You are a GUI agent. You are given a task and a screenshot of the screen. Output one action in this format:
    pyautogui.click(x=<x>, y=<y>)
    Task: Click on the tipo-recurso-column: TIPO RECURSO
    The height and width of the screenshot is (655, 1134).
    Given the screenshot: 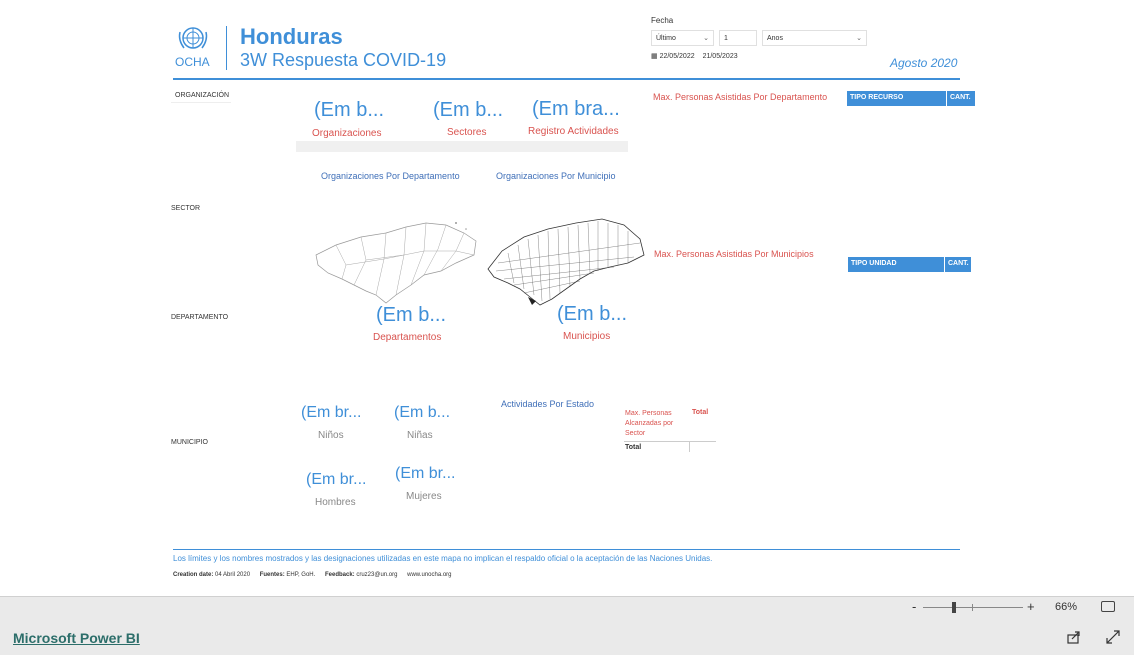 What is the action you would take?
    pyautogui.click(x=877, y=97)
    